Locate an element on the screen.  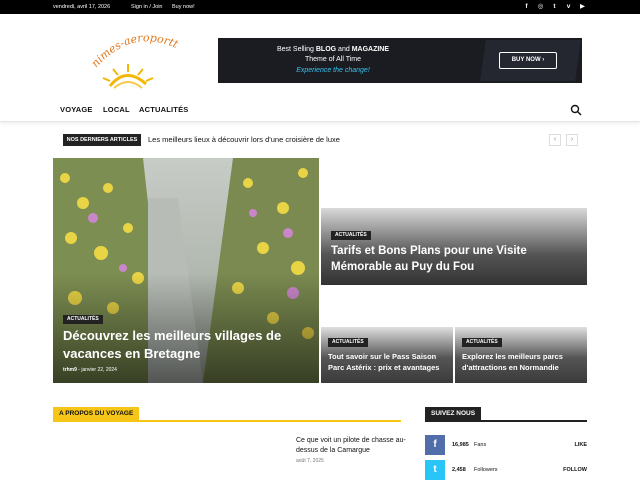
search-icon is located at coordinates (576, 110).